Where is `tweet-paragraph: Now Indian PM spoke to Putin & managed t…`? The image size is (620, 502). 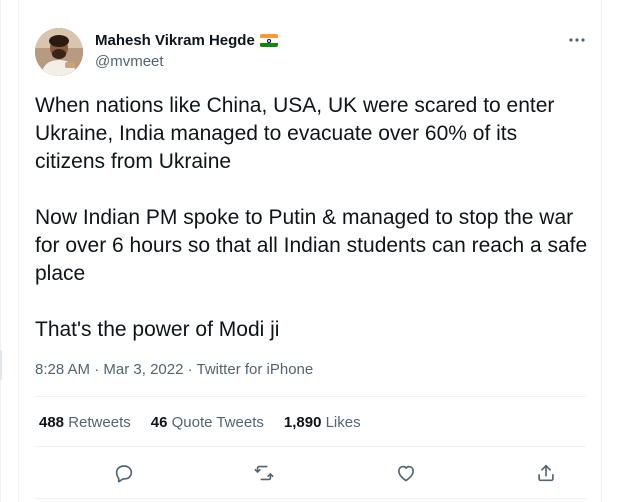 tweet-paragraph: Now Indian PM spoke to Putin & managed t… is located at coordinates (311, 245).